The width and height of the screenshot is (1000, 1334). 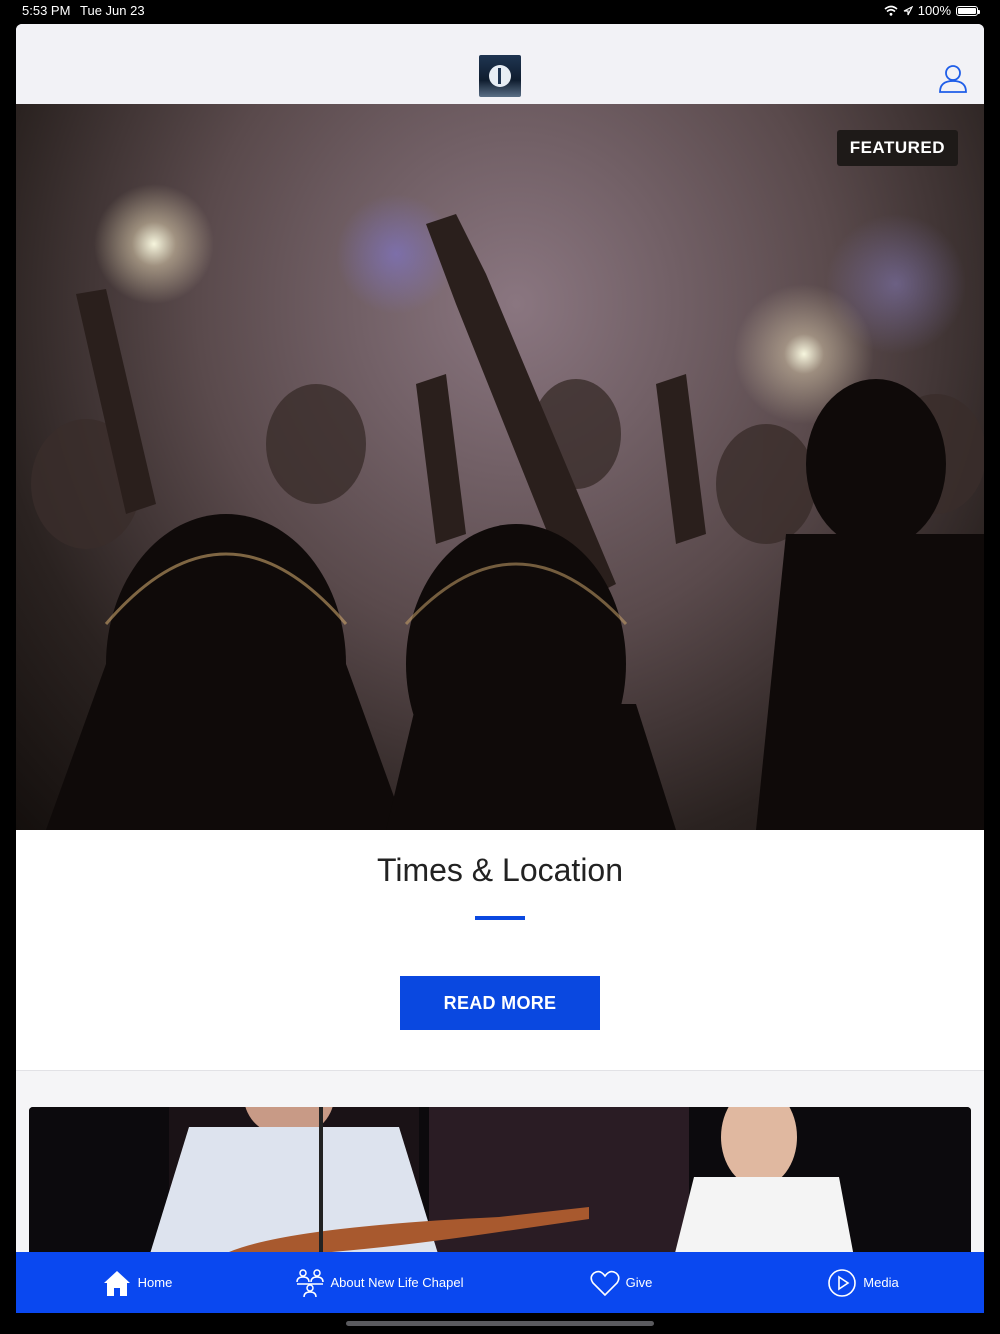 I want to click on media-card-image, so click(x=500, y=1182).